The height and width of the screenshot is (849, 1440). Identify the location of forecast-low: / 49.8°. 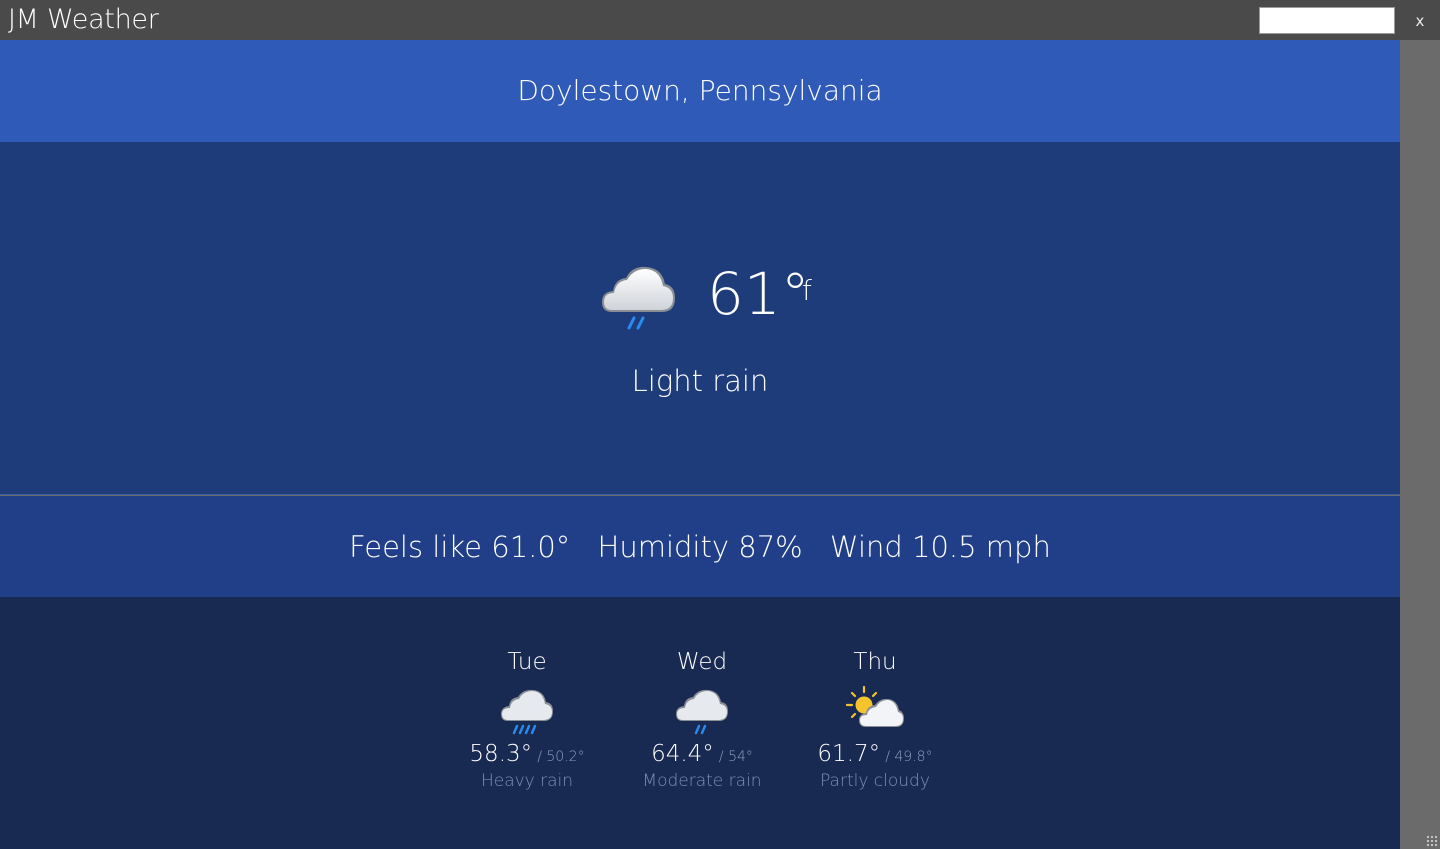
(909, 757).